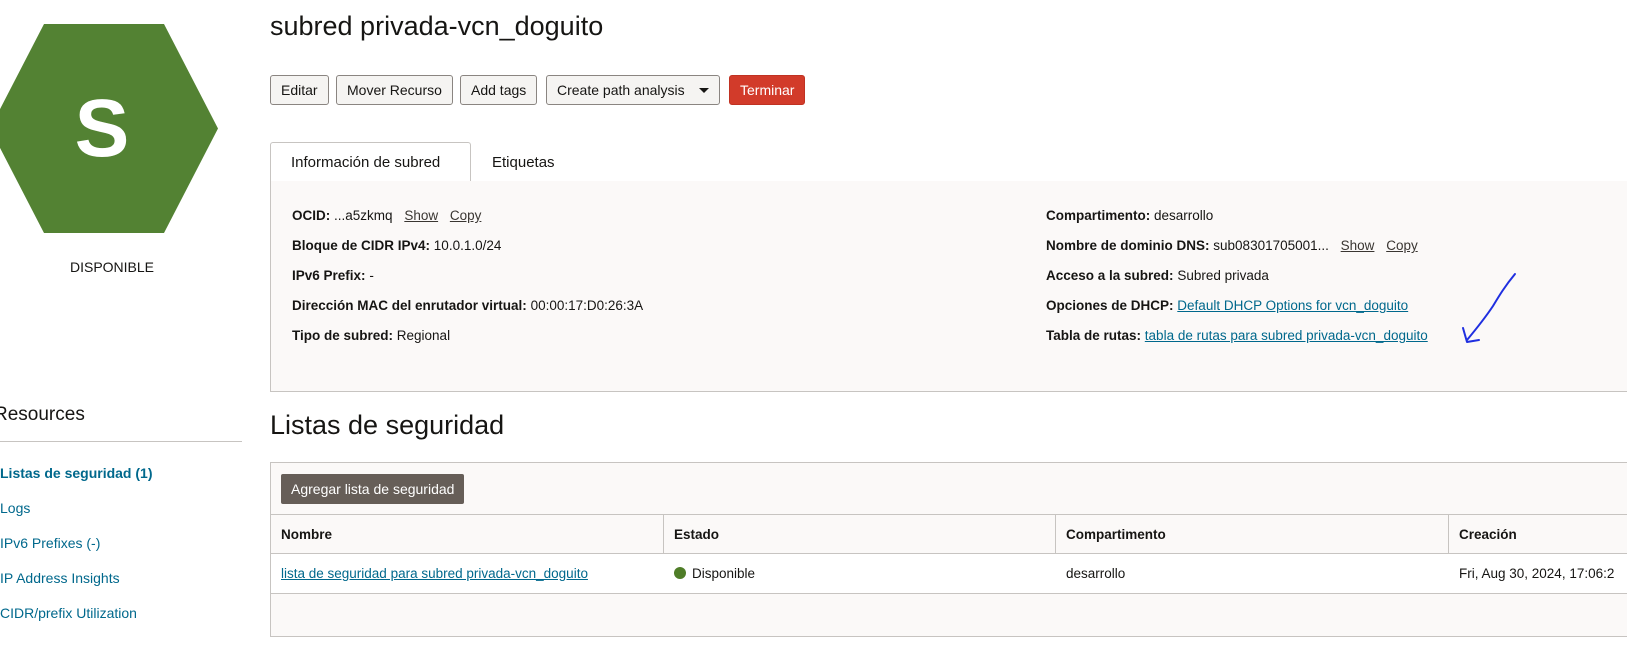  I want to click on subnet-access-value: Subred privada, so click(1223, 275).